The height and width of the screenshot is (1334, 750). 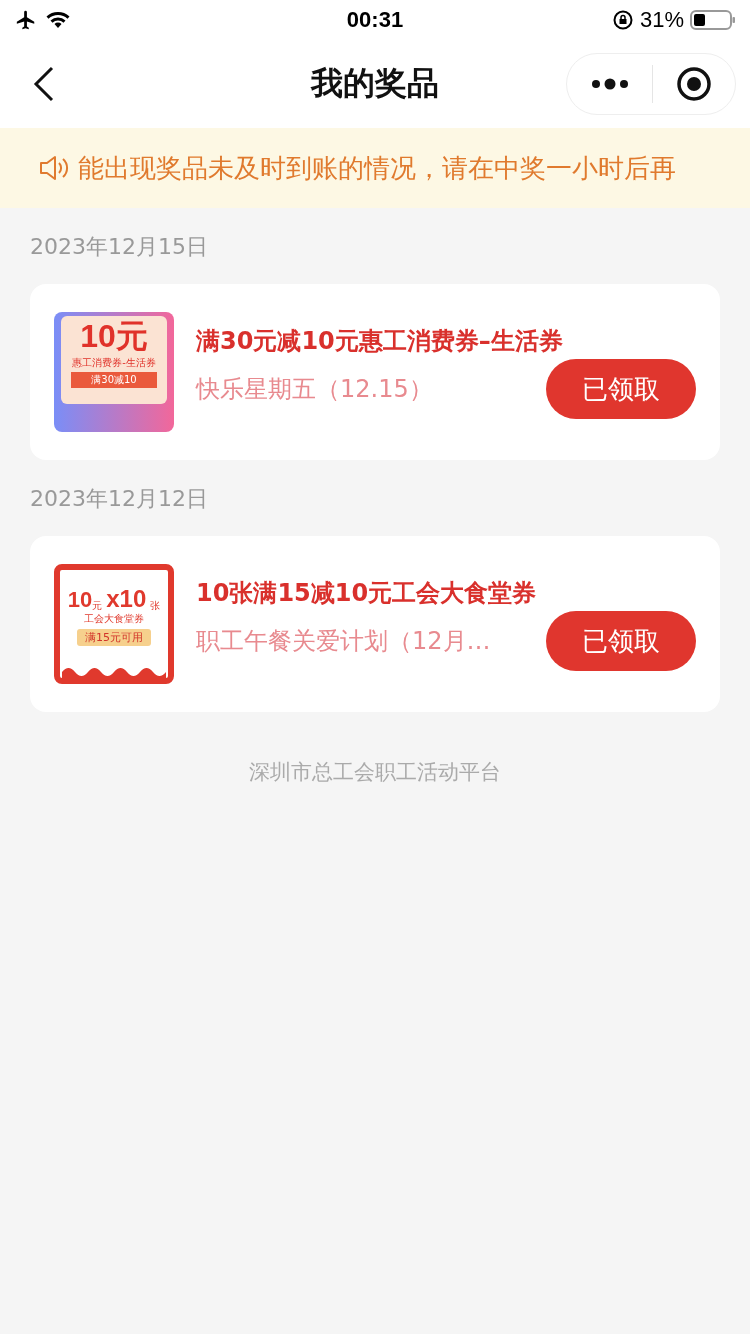 What do you see at coordinates (44, 84) in the screenshot?
I see `back-icon` at bounding box center [44, 84].